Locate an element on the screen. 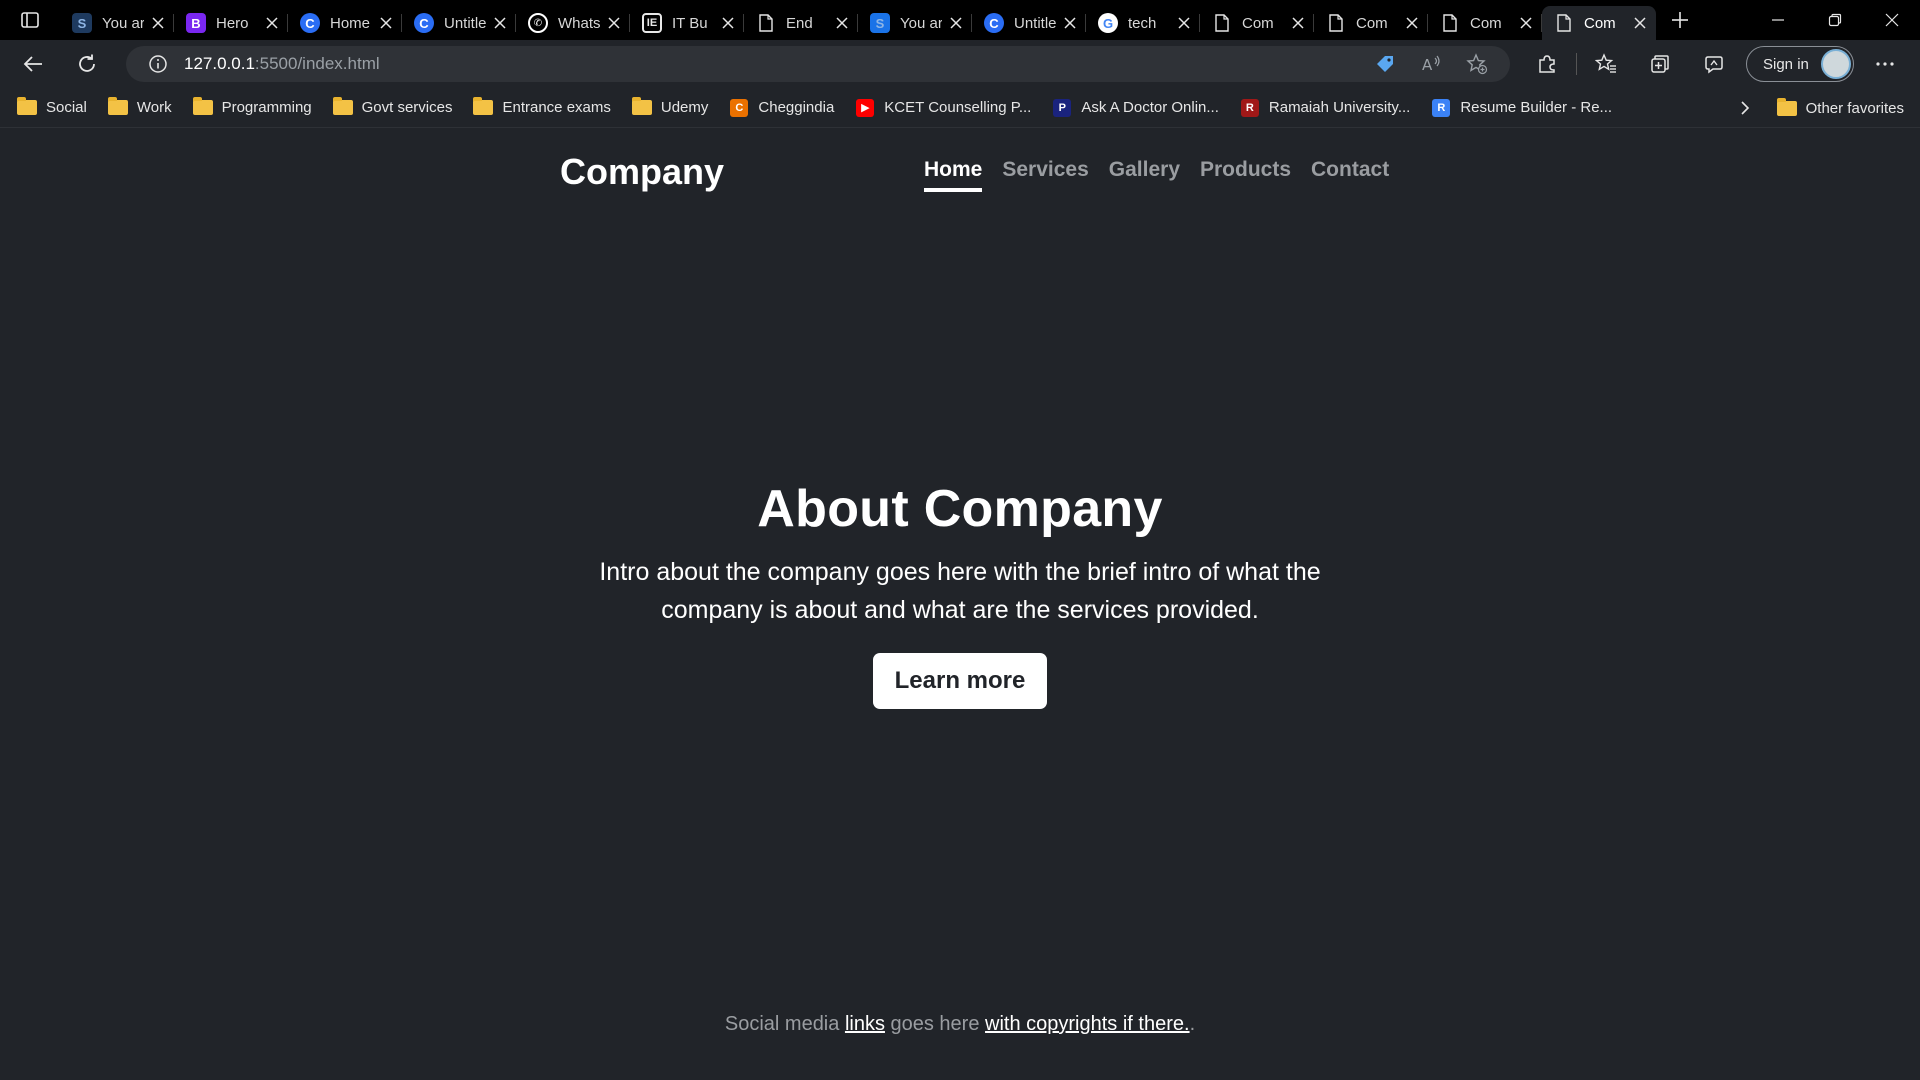 This screenshot has width=1920, height=1080. favorite-item: C Cheggindia is located at coordinates (782, 108).